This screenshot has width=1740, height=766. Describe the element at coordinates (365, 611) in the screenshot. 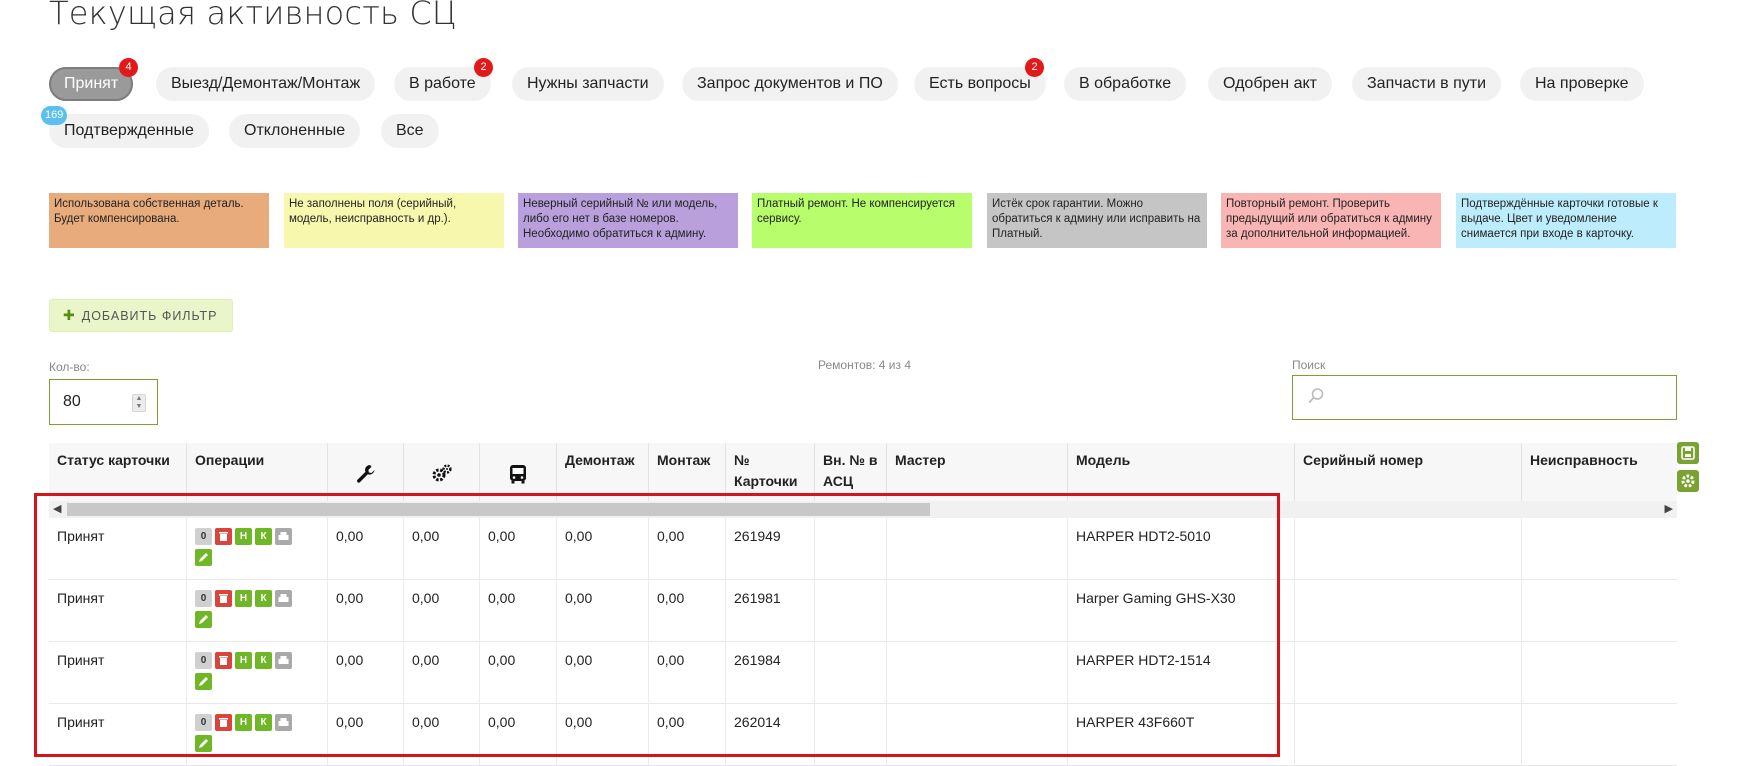

I see `cell-wrench-cost: 0,00` at that location.